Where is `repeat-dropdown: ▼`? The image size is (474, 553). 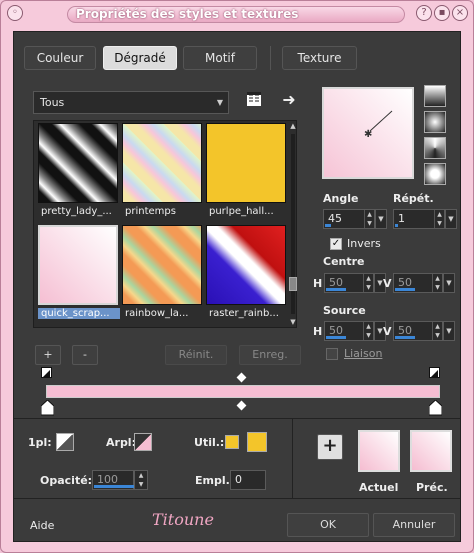
repeat-dropdown: ▼ is located at coordinates (451, 219).